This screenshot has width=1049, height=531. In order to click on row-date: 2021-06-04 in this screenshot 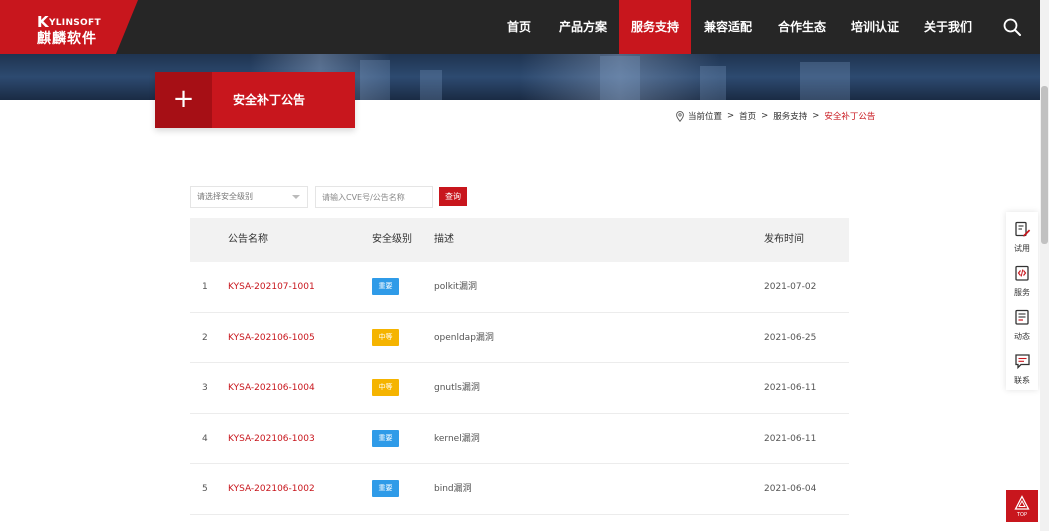, I will do `click(790, 489)`.